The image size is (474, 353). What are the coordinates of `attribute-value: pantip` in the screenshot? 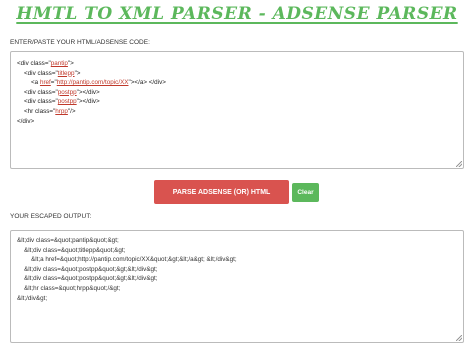 It's located at (59, 63).